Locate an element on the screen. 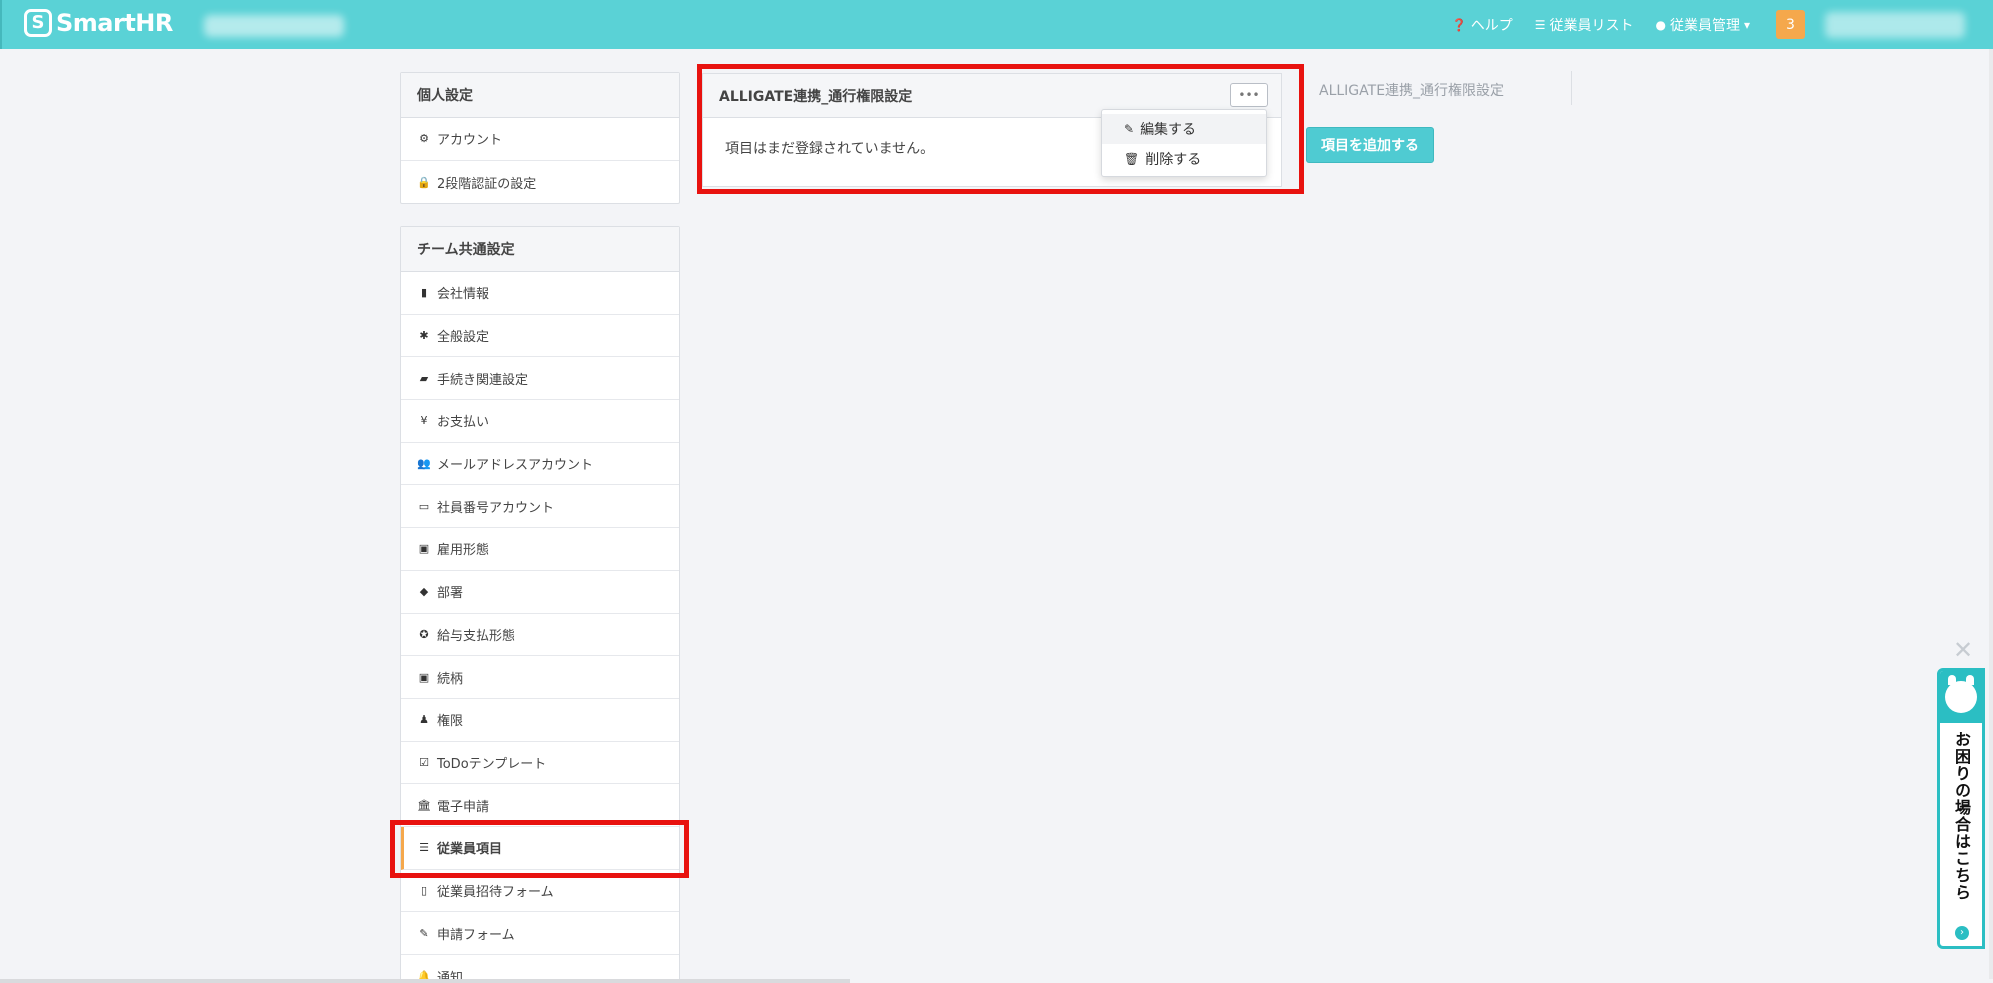 This screenshot has height=983, width=1993. sidebar-item-label: アカウント is located at coordinates (470, 141).